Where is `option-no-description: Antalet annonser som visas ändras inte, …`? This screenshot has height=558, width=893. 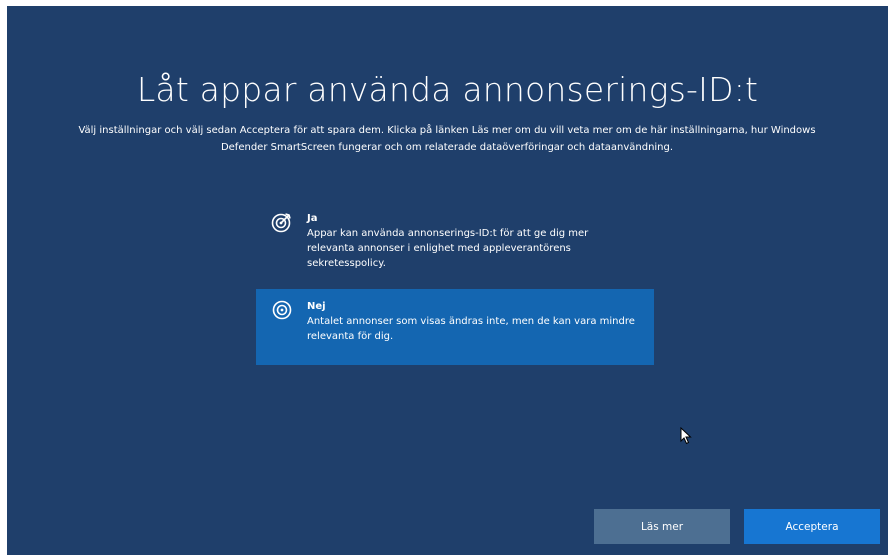 option-no-description: Antalet annonser som visas ändras inte, … is located at coordinates (471, 329).